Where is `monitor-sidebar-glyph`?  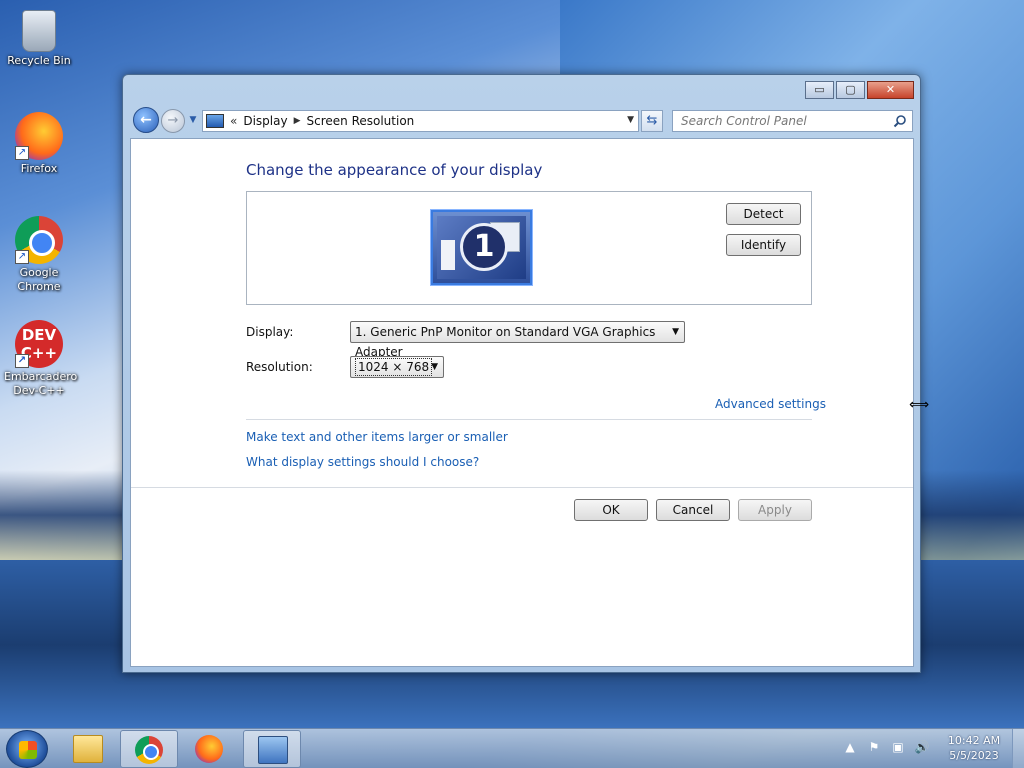
monitor-sidebar-glyph is located at coordinates (448, 255).